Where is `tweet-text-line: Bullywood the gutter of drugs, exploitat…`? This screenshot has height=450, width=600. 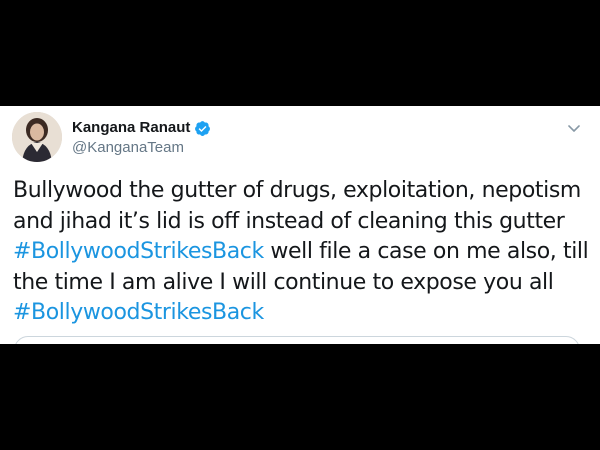 tweet-text-line: Bullywood the gutter of drugs, exploitat… is located at coordinates (297, 190).